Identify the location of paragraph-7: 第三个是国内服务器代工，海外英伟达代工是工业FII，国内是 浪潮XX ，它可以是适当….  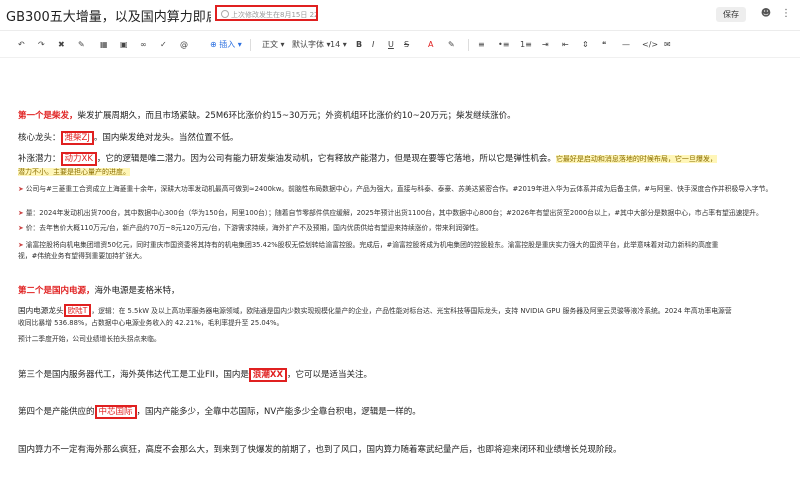
(195, 375).